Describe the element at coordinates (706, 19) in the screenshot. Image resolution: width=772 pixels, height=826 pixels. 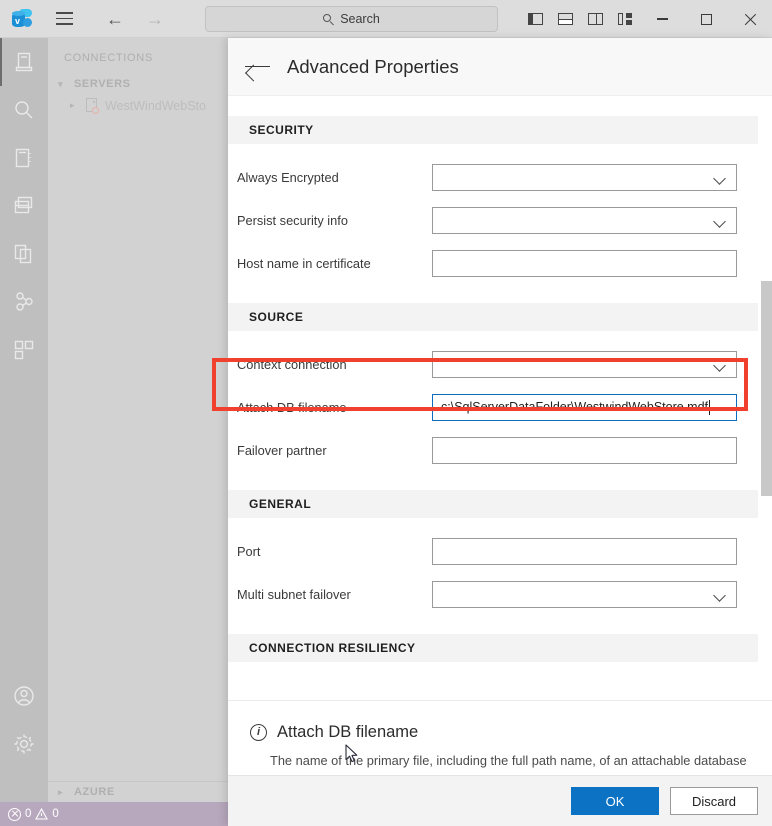
I see `maximize-icon` at that location.